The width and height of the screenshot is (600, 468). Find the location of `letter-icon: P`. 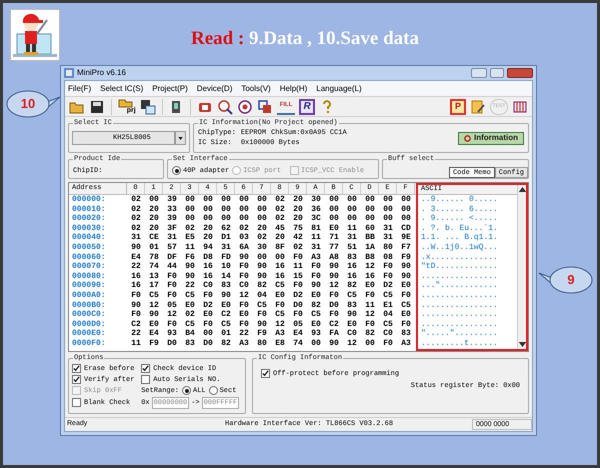

letter-icon: P is located at coordinates (458, 106).